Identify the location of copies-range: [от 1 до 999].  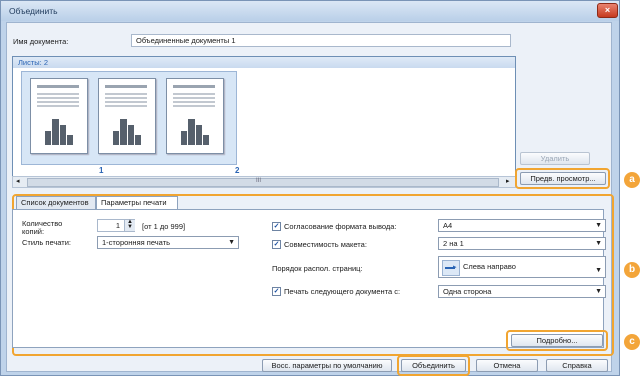
(164, 226).